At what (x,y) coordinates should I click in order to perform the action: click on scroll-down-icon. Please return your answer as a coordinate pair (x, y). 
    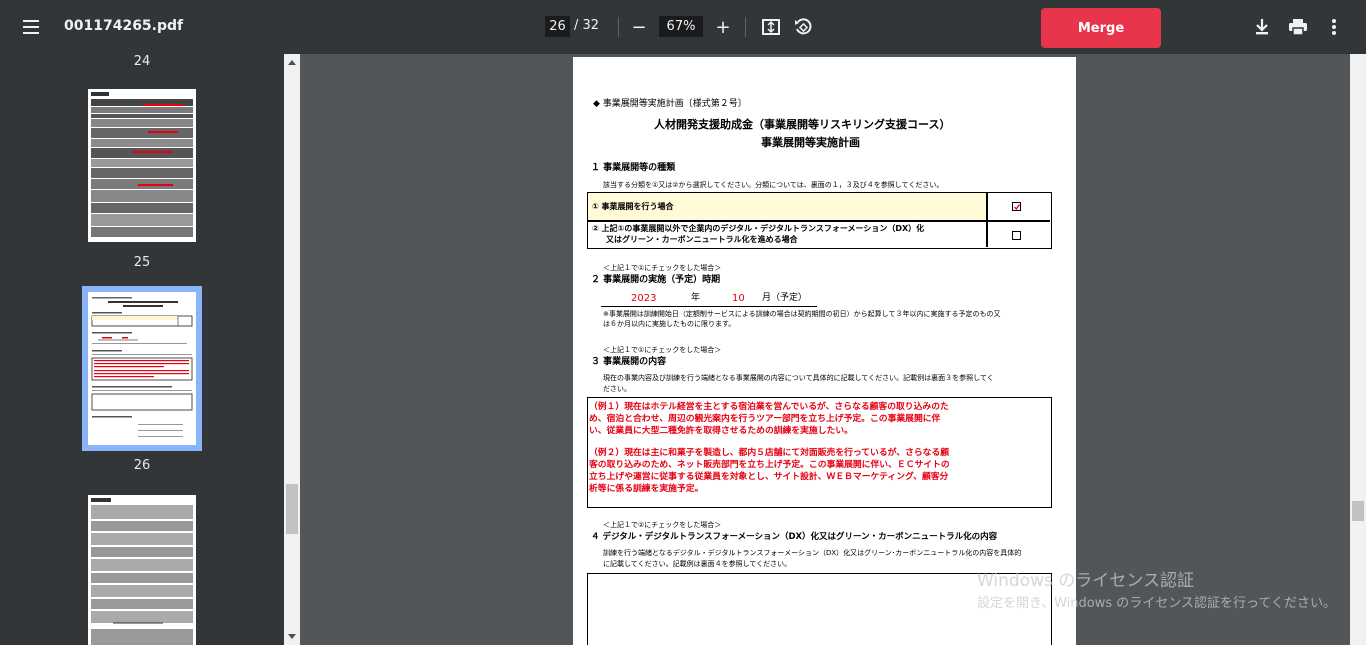
    Looking at the image, I should click on (292, 636).